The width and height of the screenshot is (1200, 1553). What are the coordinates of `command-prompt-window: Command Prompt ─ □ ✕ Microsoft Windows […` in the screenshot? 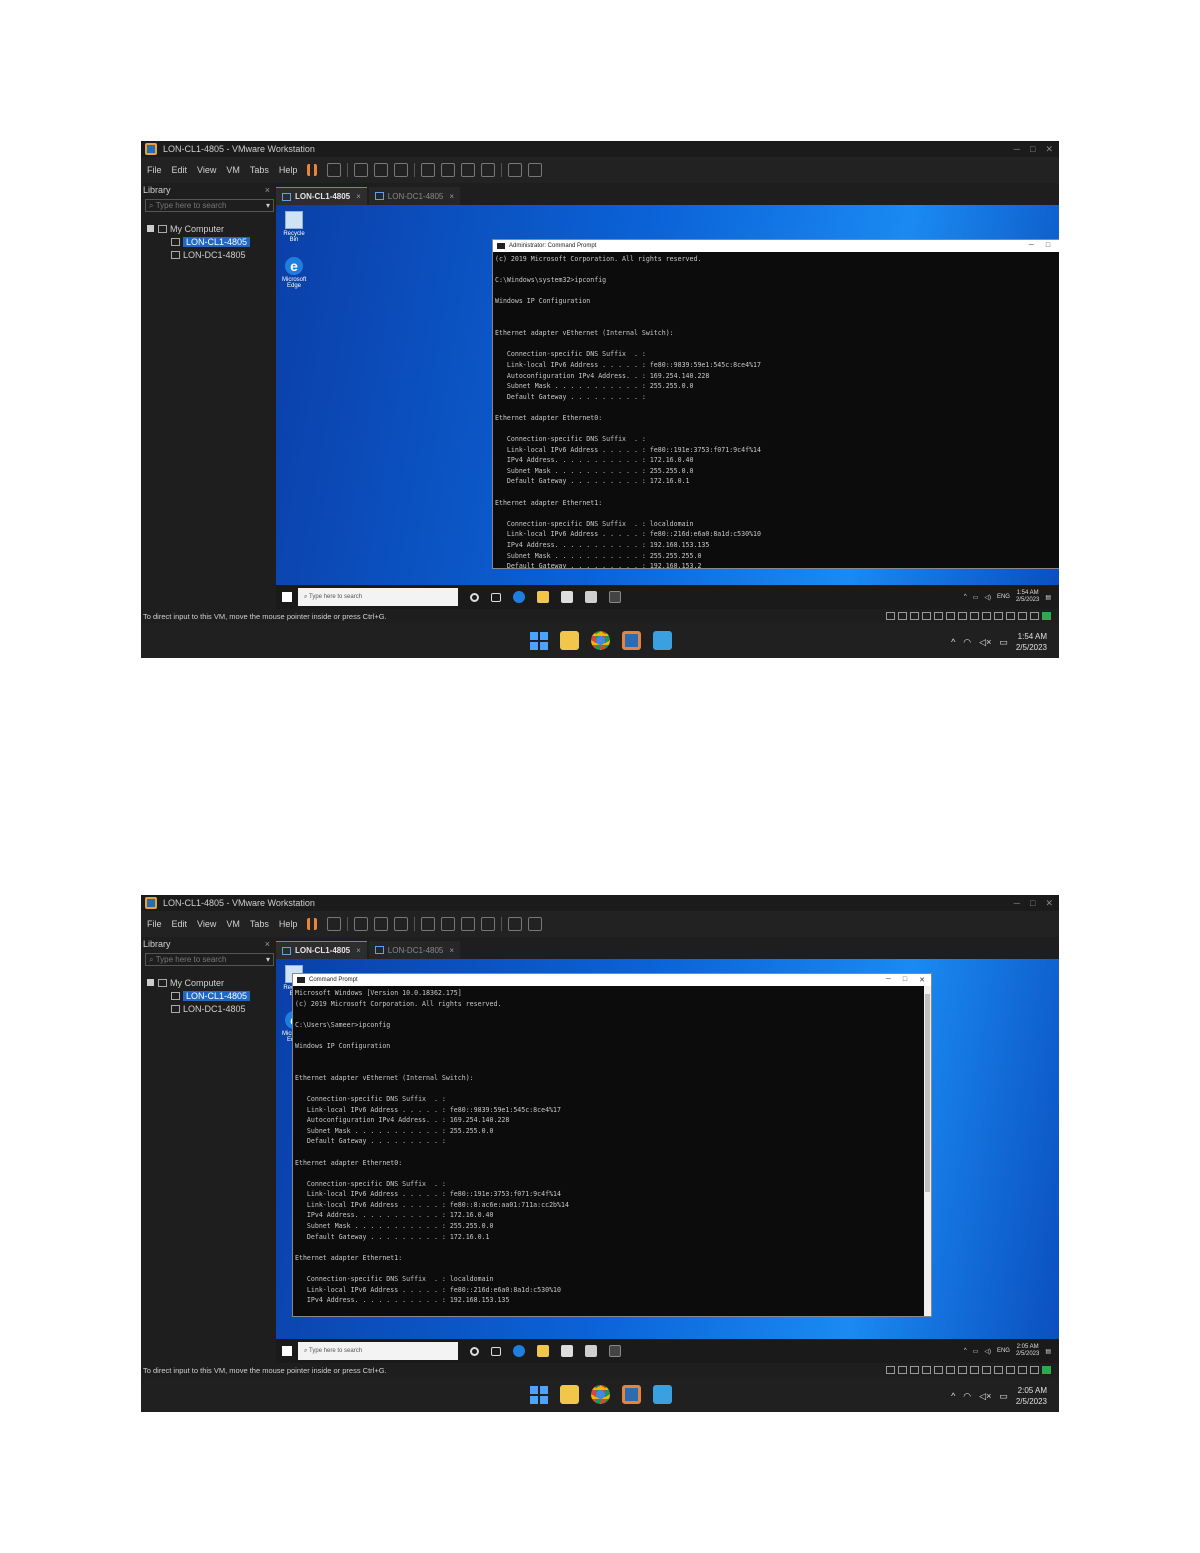 It's located at (612, 1145).